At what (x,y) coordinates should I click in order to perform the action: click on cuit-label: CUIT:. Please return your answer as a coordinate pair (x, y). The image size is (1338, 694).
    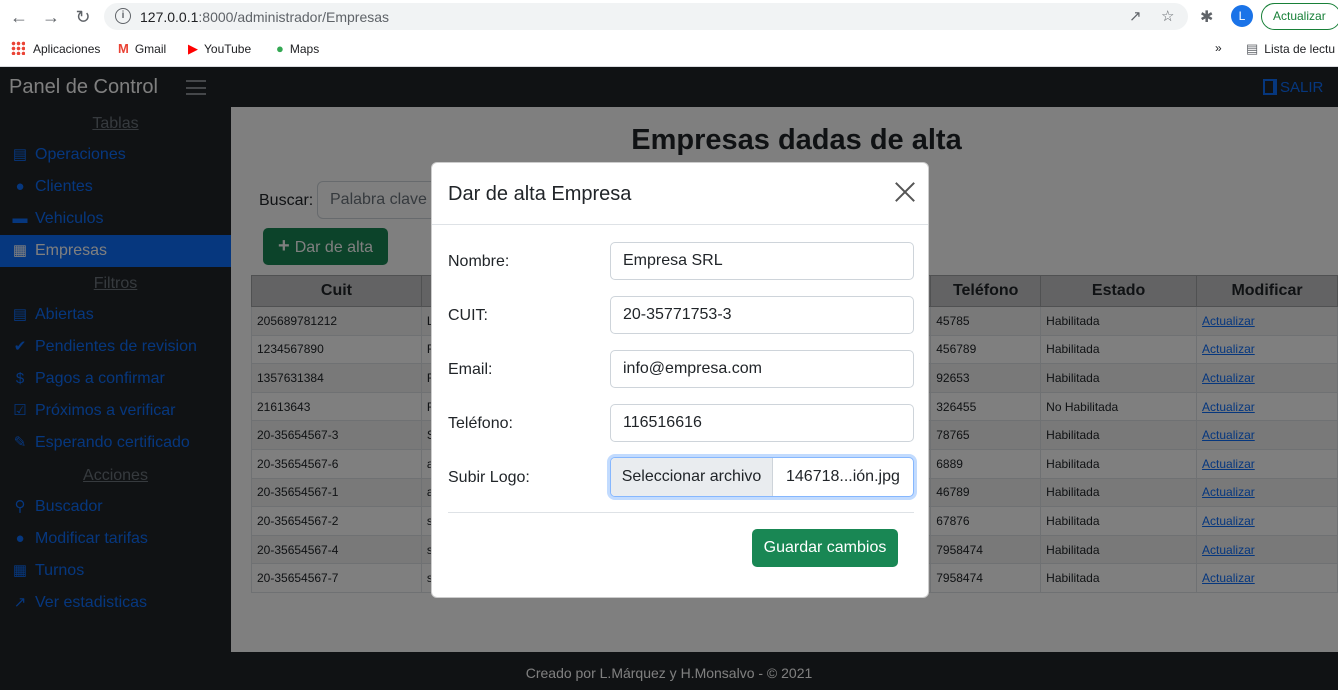
    Looking at the image, I should click on (468, 315).